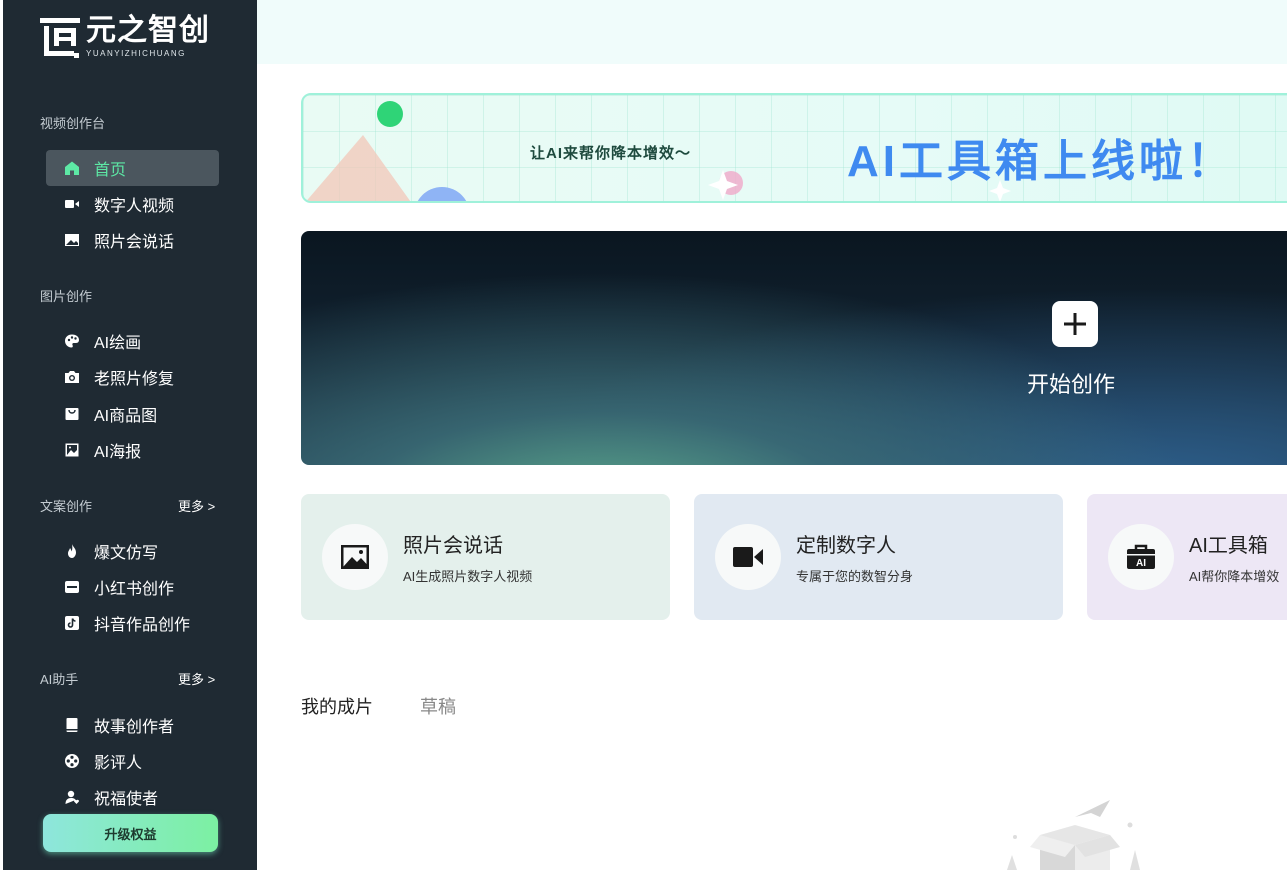  What do you see at coordinates (132, 168) in the screenshot?
I see `sidebar-item-home: 首页` at bounding box center [132, 168].